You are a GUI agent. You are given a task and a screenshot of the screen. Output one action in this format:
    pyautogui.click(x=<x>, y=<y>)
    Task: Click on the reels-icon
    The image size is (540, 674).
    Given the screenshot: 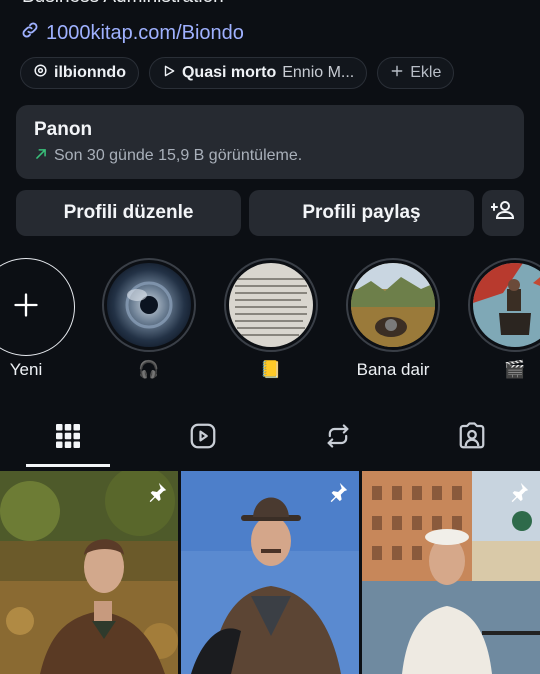 What is the action you would take?
    pyautogui.click(x=203, y=438)
    